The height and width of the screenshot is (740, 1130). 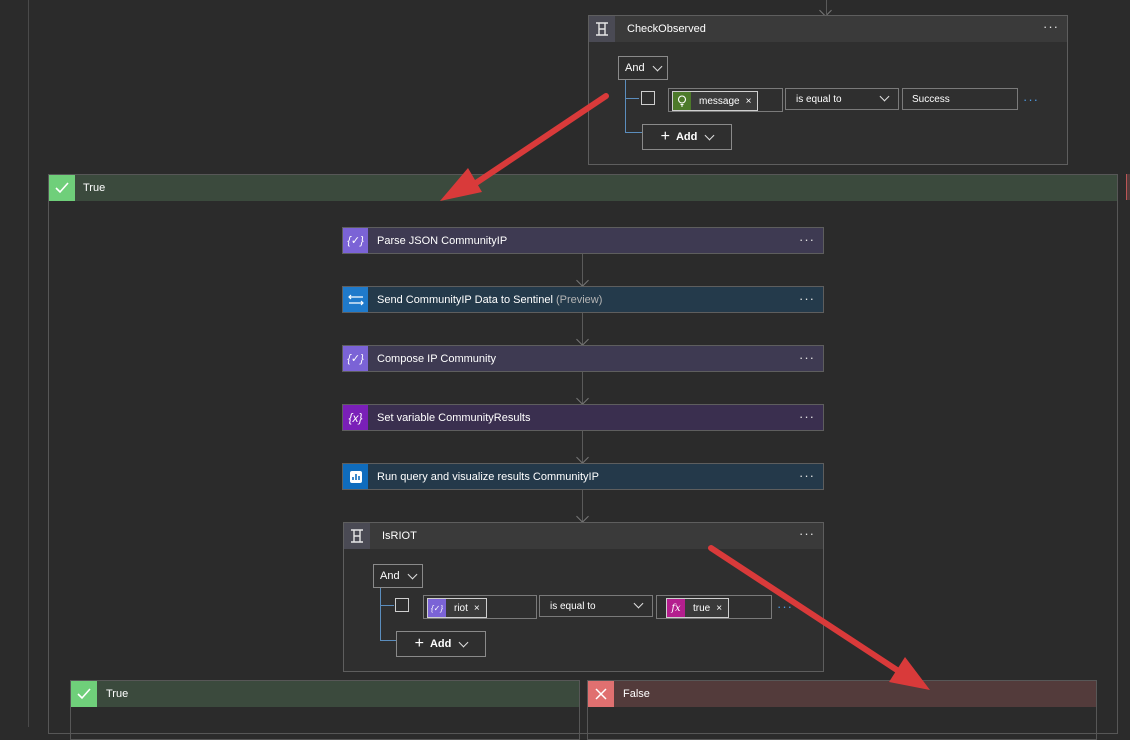 What do you see at coordinates (524, 147) in the screenshot?
I see `annotation-arrow-to-true-branch` at bounding box center [524, 147].